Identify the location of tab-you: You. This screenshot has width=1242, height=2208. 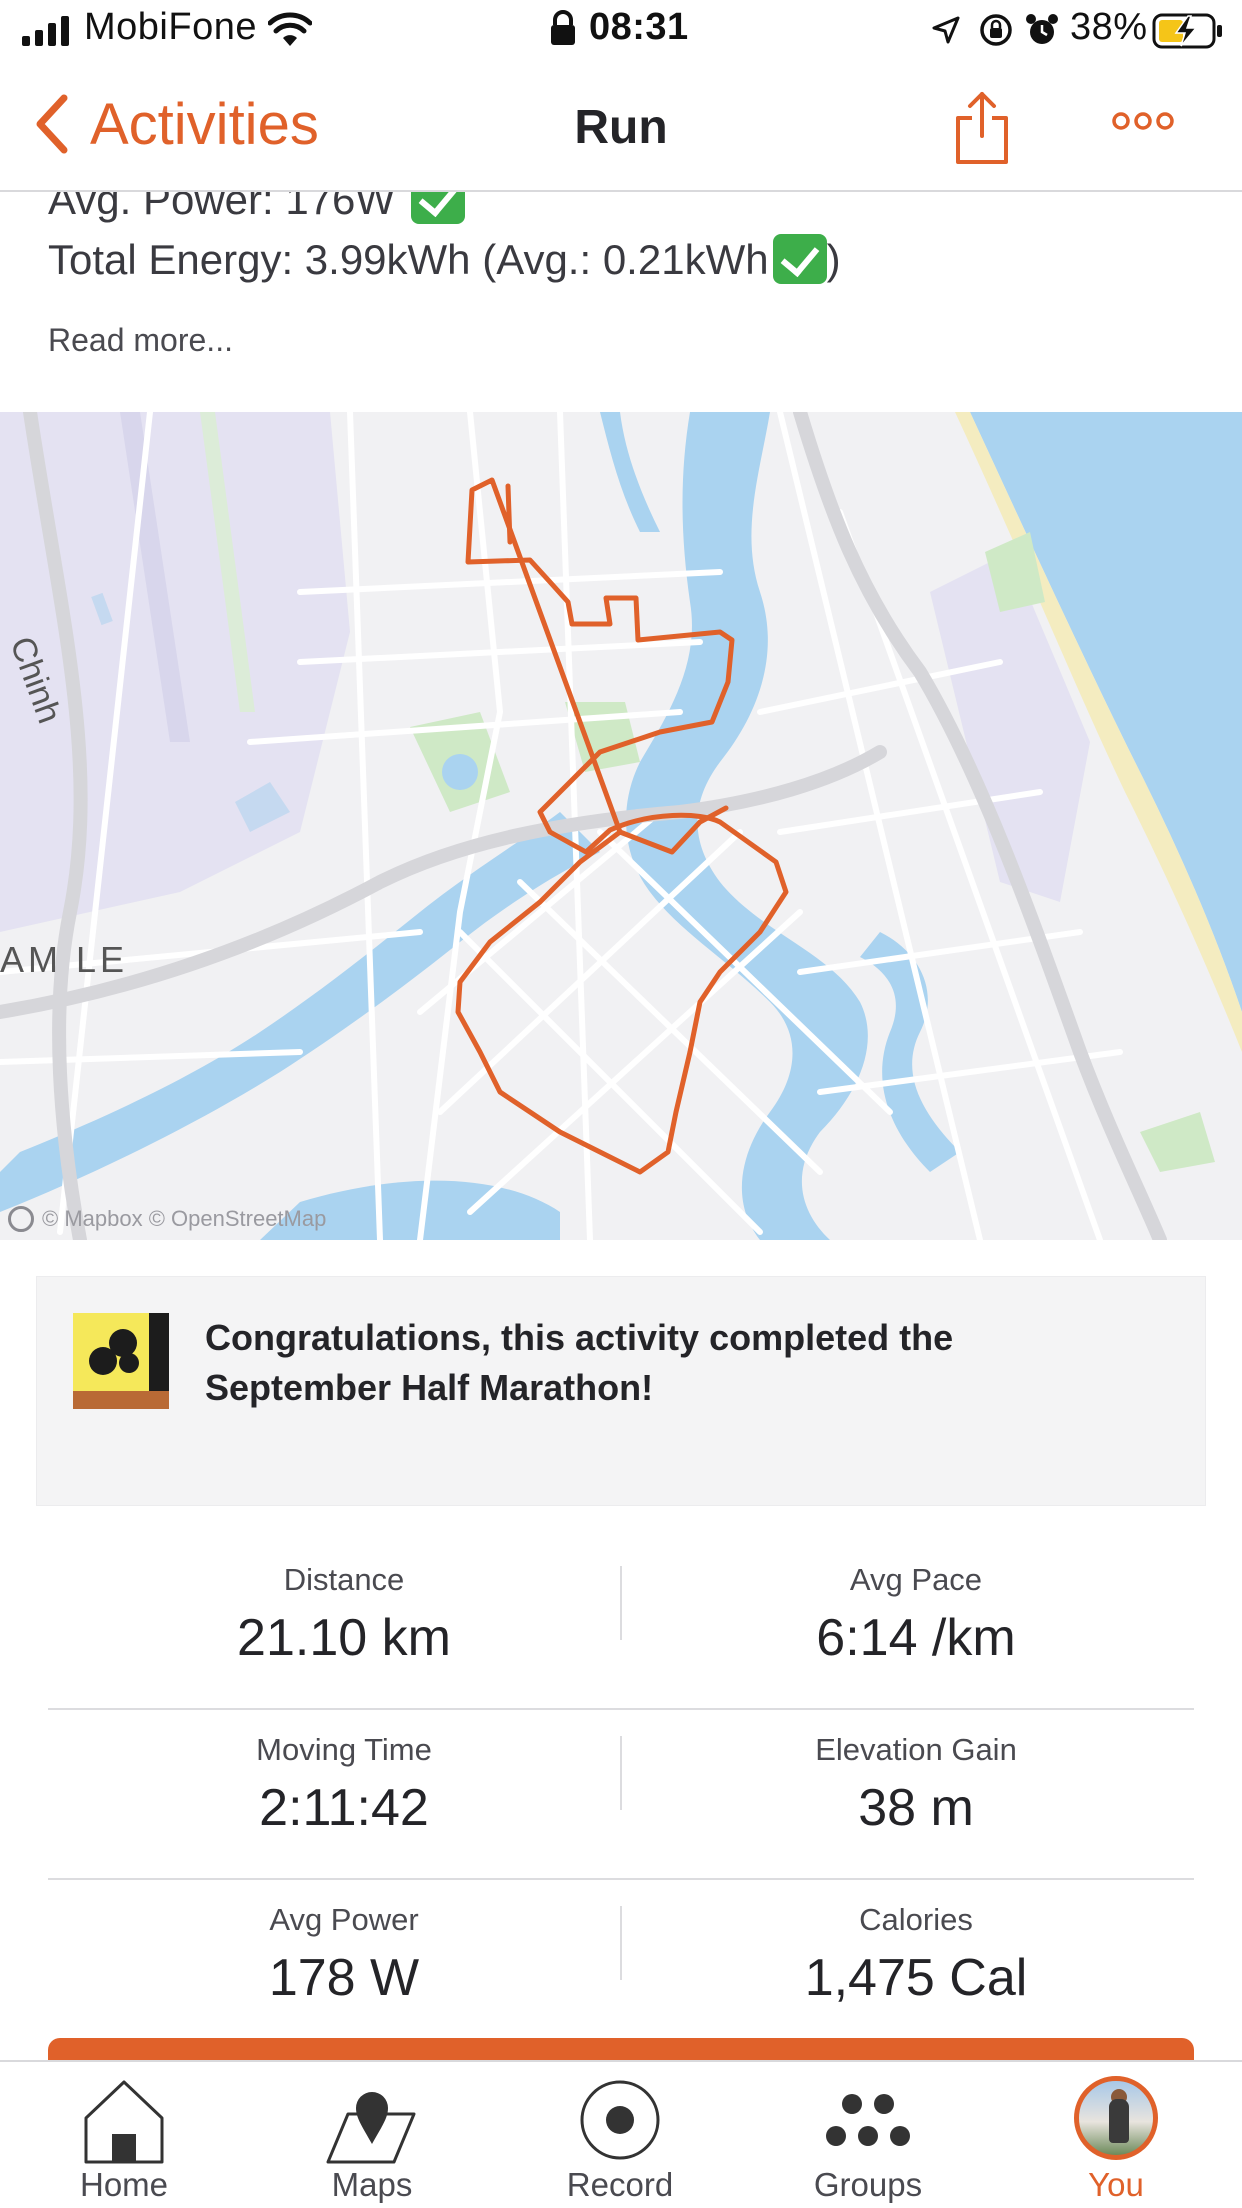
(1116, 2135).